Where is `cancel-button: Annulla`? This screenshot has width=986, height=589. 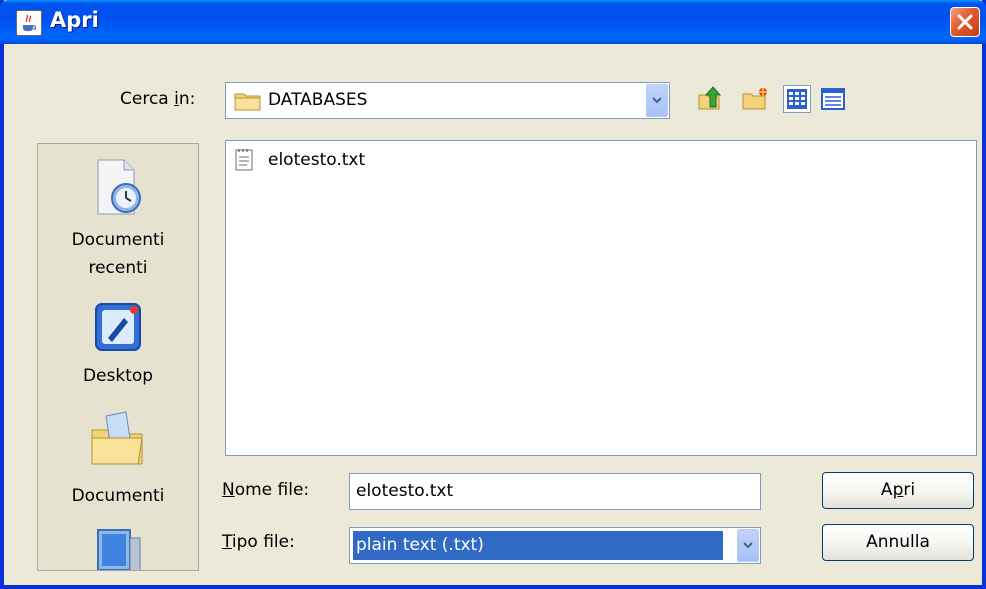 cancel-button: Annulla is located at coordinates (898, 542).